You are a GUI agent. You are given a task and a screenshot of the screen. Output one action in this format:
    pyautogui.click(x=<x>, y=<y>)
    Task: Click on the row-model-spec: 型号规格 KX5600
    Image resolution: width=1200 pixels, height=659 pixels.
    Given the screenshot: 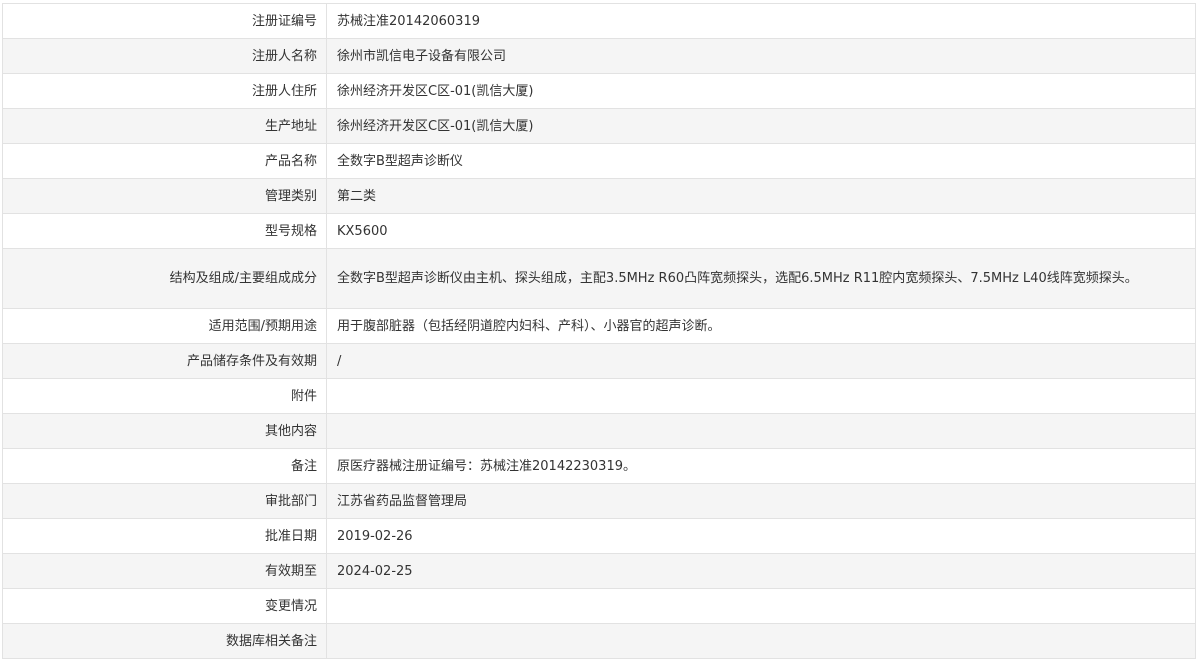 What is the action you would take?
    pyautogui.click(x=599, y=231)
    